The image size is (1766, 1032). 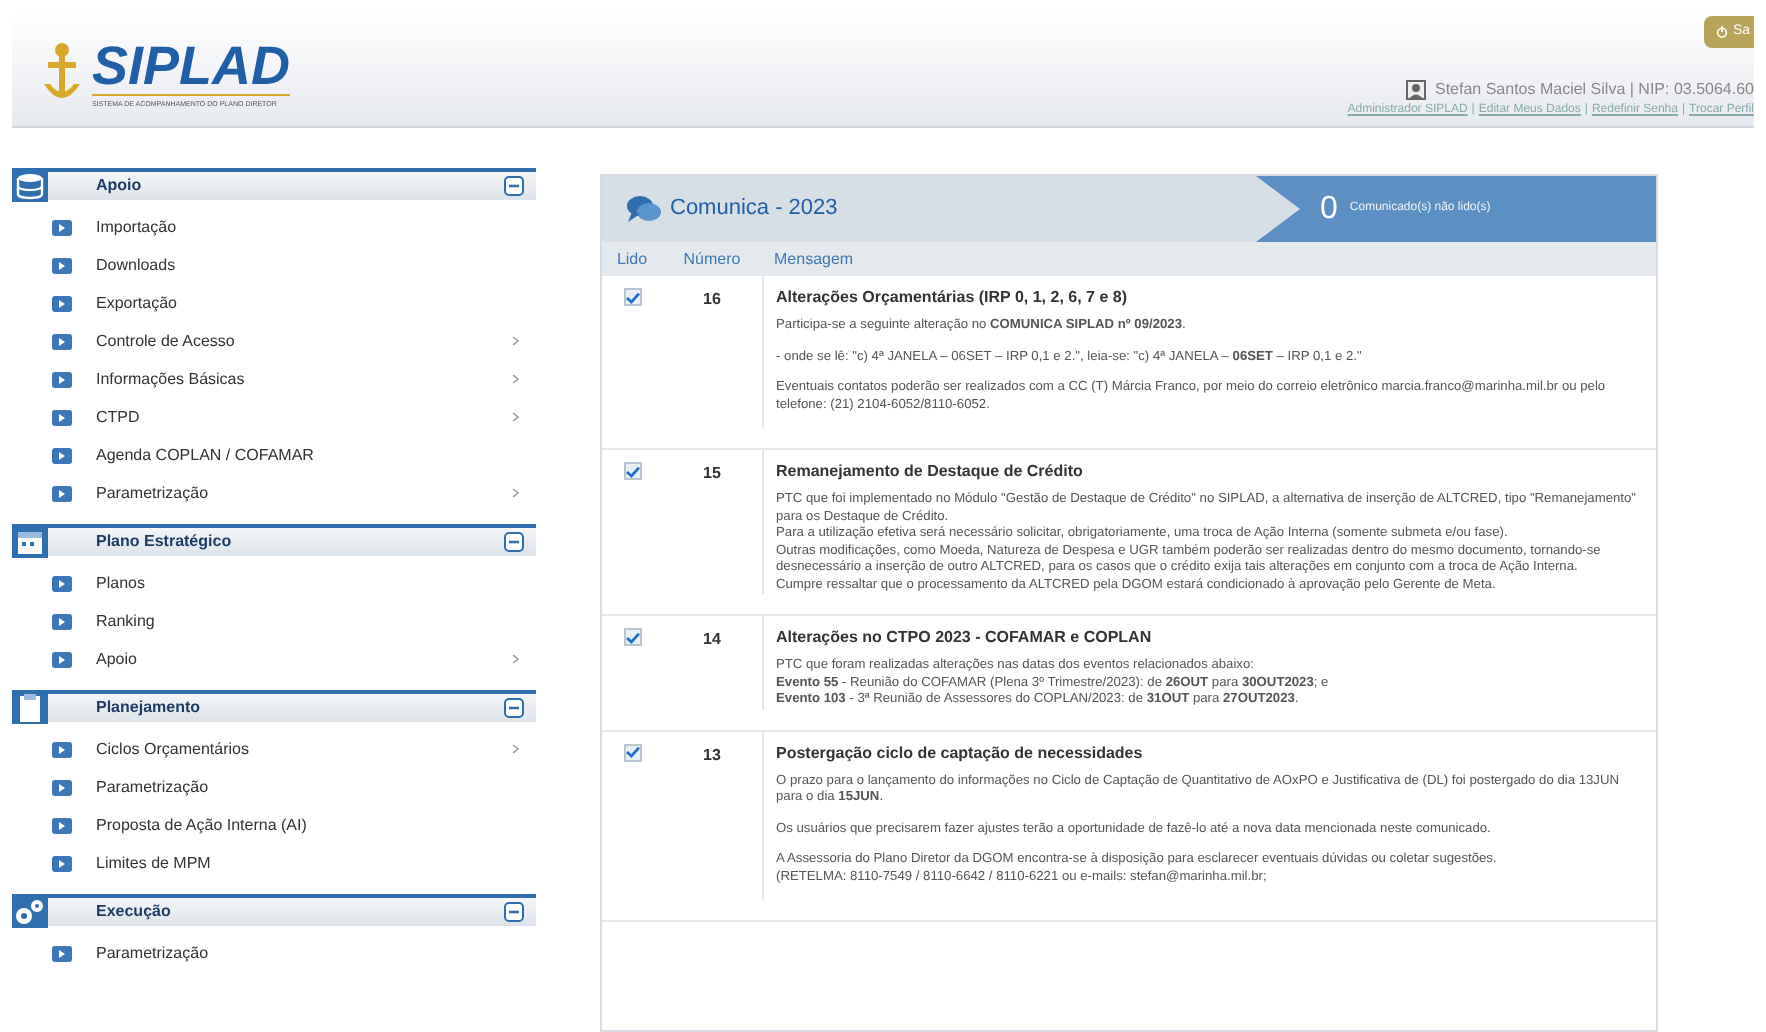 What do you see at coordinates (712, 259) in the screenshot?
I see `column-header: Número` at bounding box center [712, 259].